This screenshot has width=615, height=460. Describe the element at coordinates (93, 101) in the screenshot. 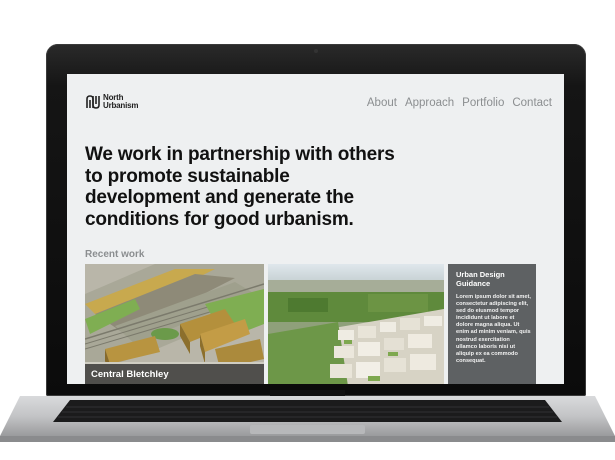

I see `north-urbanism-logo-icon` at that location.